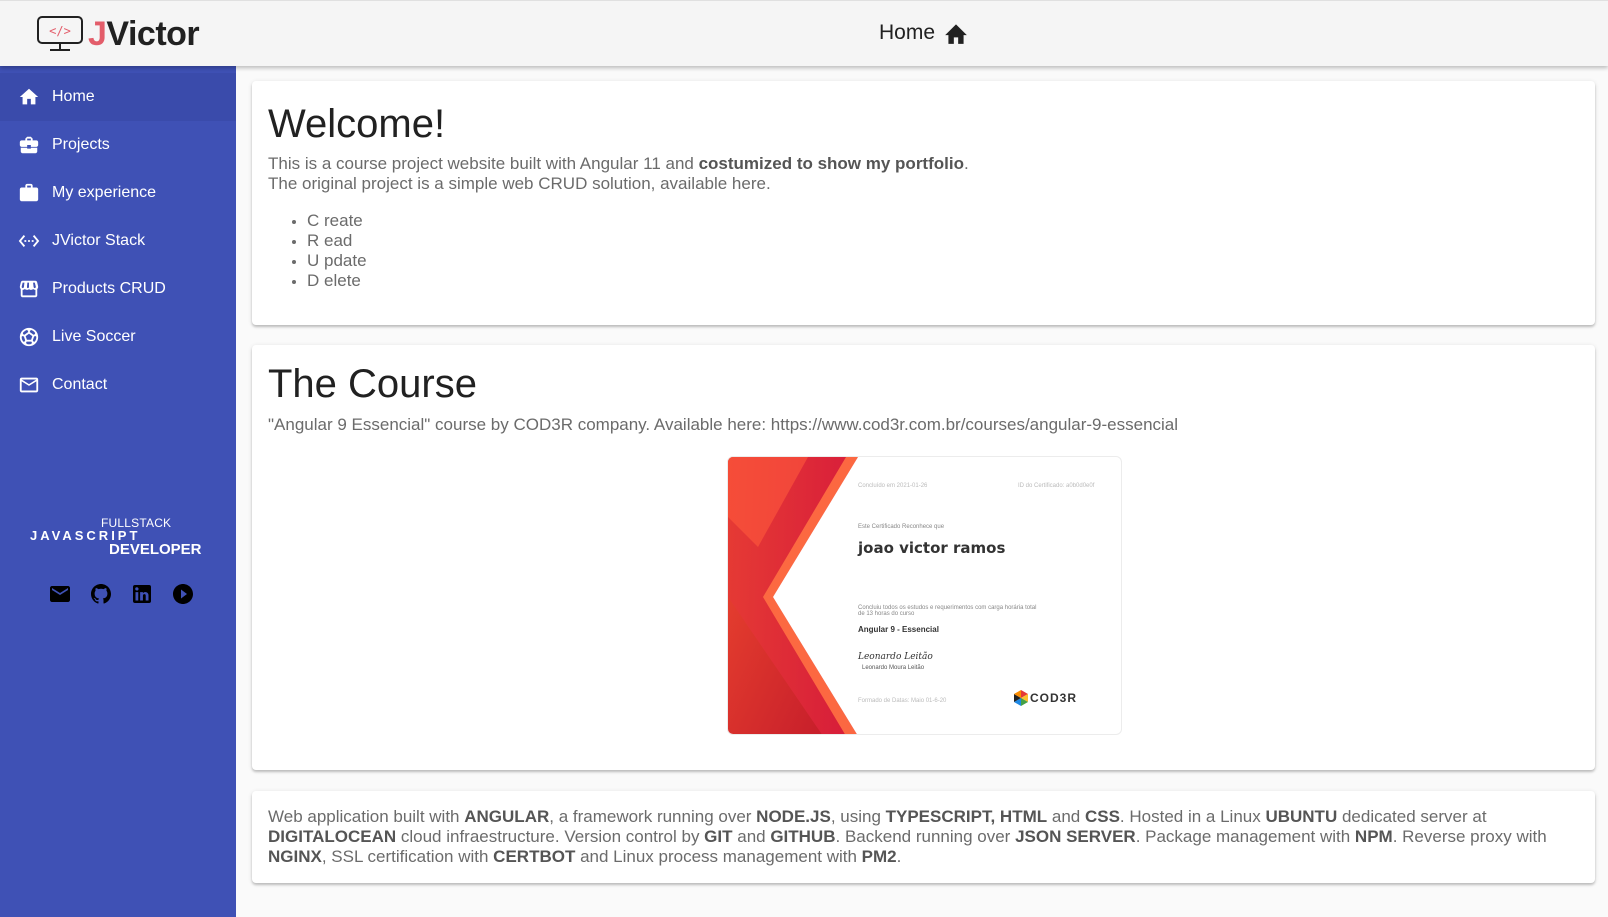  What do you see at coordinates (1056, 486) in the screenshot?
I see `cert-id: ID do Certificado: a0b0d0e0f` at bounding box center [1056, 486].